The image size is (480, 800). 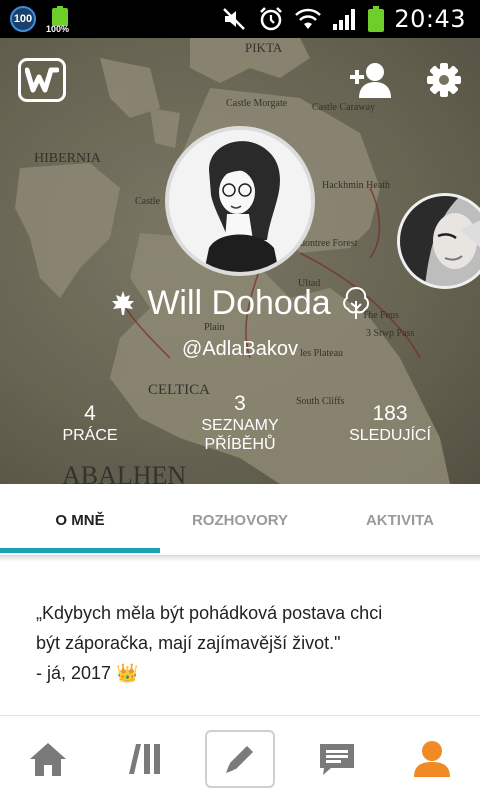 What do you see at coordinates (59, 20) in the screenshot?
I see `battery-small-icon: 100%` at bounding box center [59, 20].